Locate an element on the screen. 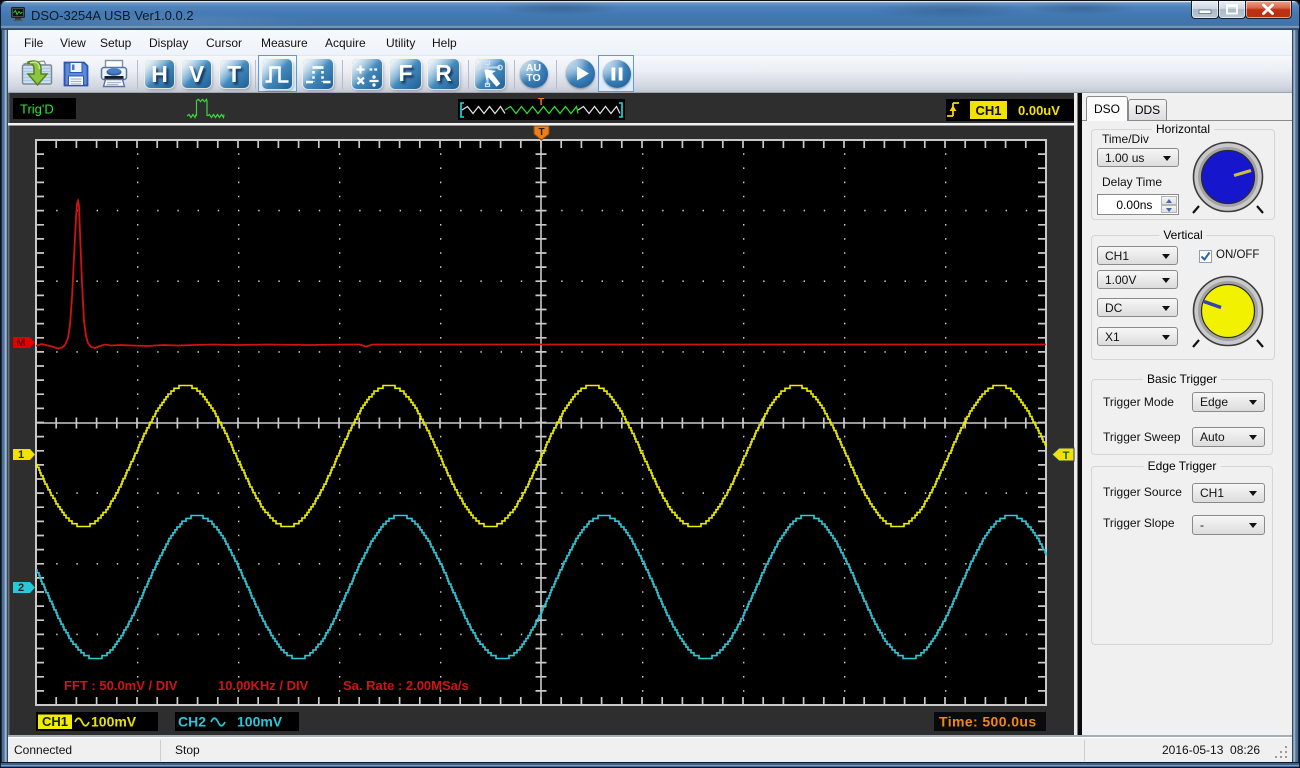 The image size is (1300, 768). svg-text: CH2 is located at coordinates (192, 722).